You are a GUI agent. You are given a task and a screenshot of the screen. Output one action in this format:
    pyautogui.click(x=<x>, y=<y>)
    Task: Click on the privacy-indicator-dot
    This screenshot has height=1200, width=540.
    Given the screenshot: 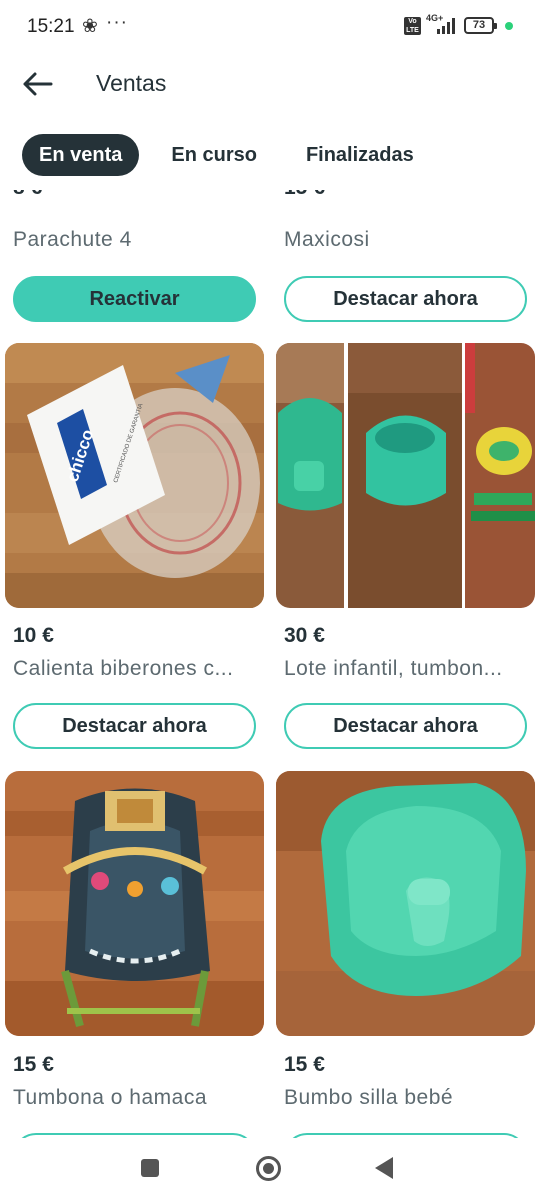 What is the action you would take?
    pyautogui.click(x=509, y=26)
    